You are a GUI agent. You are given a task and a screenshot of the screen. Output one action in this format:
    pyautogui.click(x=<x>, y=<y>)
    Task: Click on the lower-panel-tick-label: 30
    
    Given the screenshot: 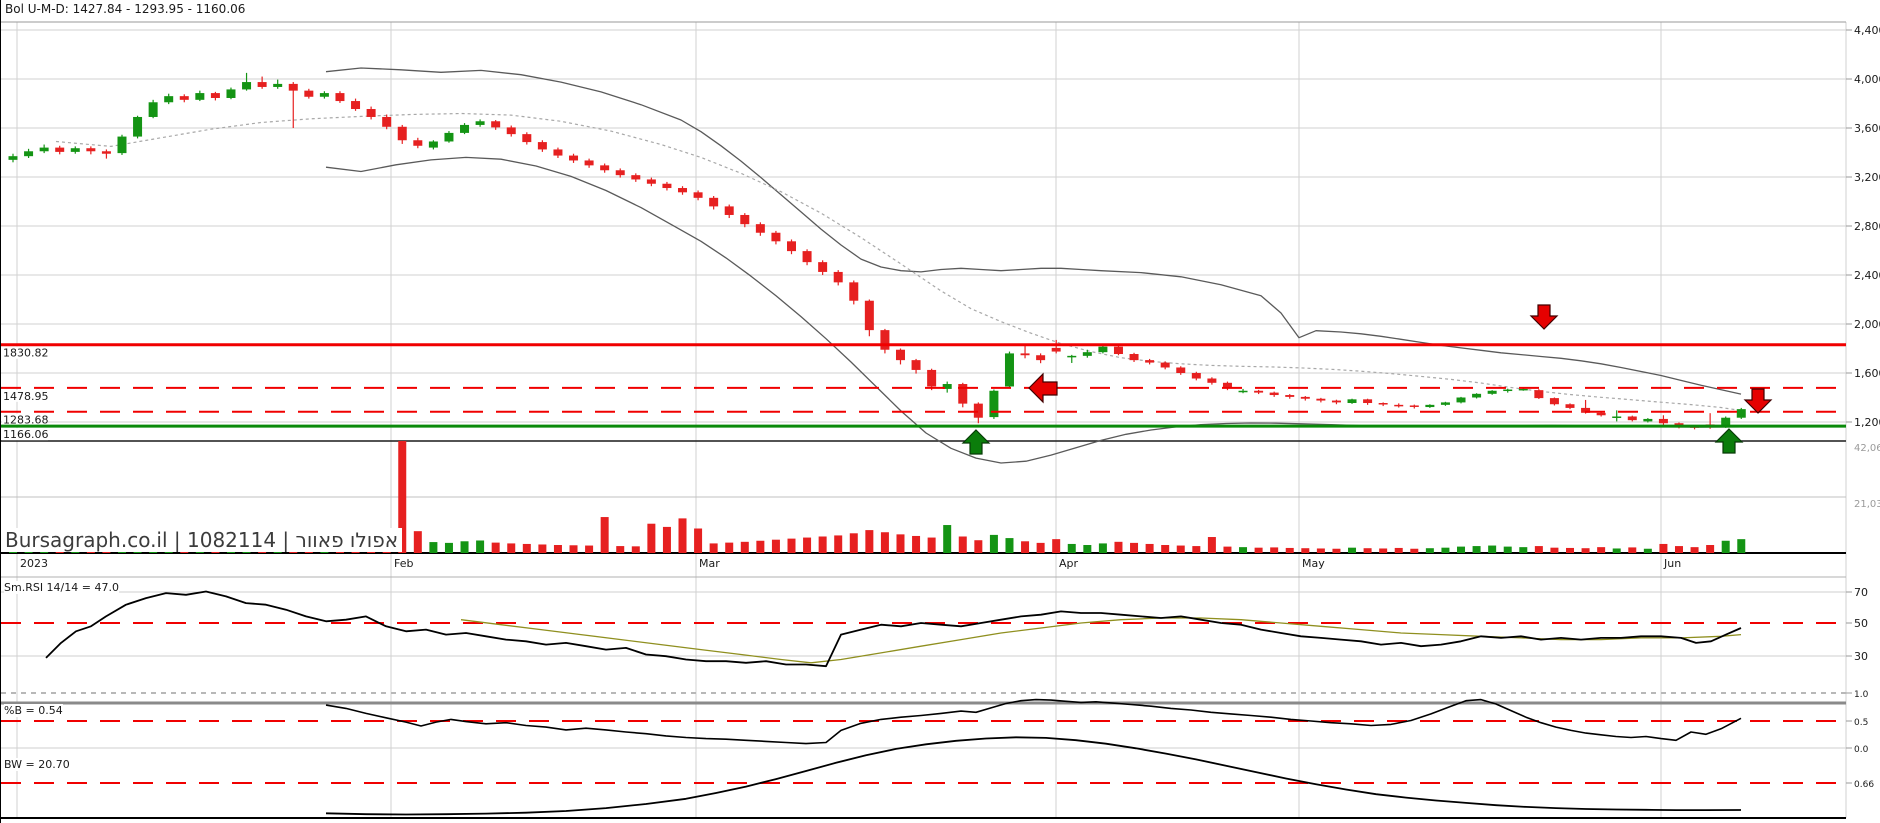 What is the action you would take?
    pyautogui.click(x=1861, y=656)
    